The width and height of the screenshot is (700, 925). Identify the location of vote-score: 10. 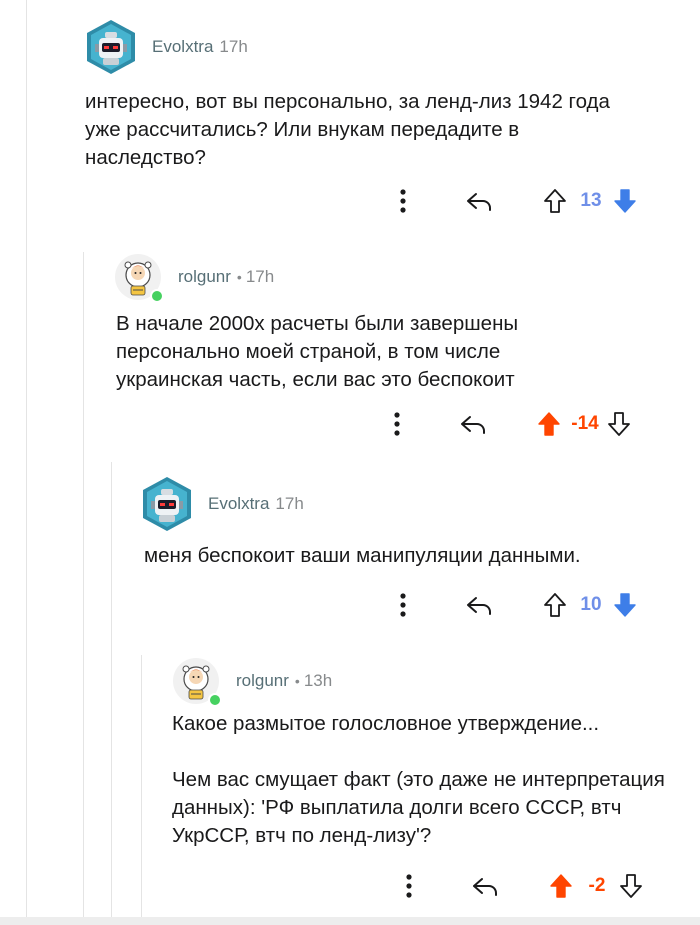
(591, 604).